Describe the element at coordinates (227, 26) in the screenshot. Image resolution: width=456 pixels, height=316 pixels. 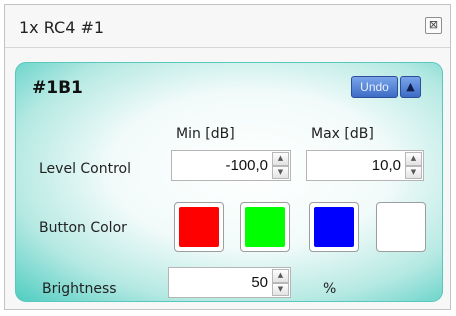
I see `title-bar: 1x RC4 #1 ⊠` at that location.